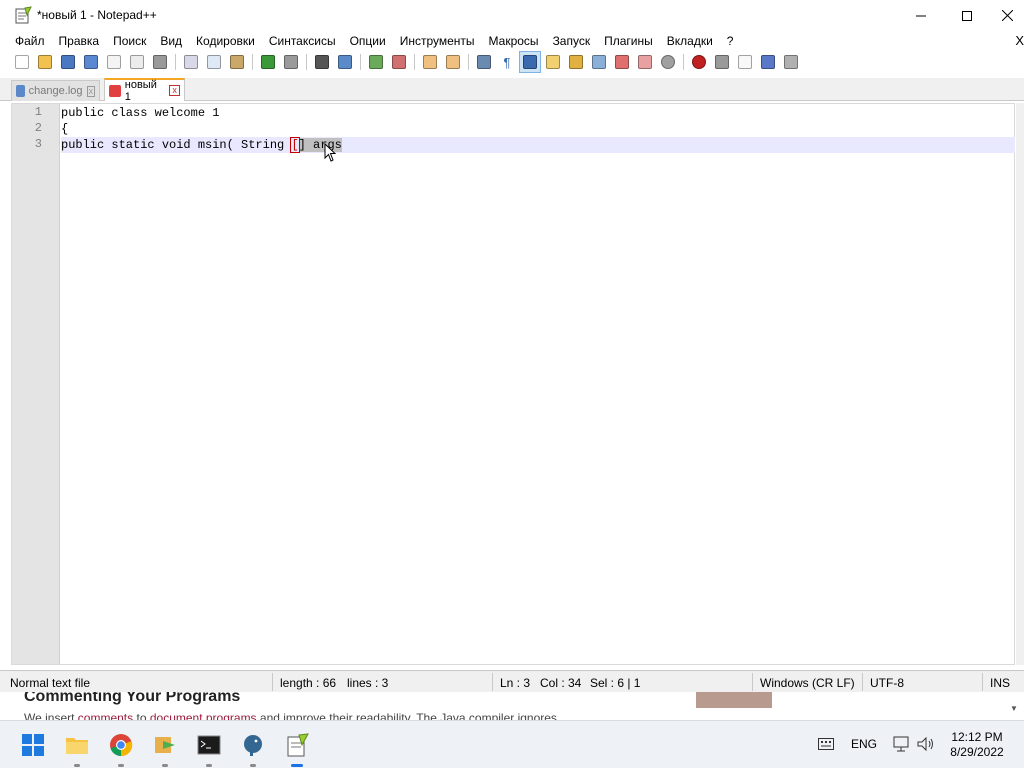 This screenshot has width=1024, height=768. Describe the element at coordinates (1000, 683) in the screenshot. I see `status-insert-mode: INS` at that location.